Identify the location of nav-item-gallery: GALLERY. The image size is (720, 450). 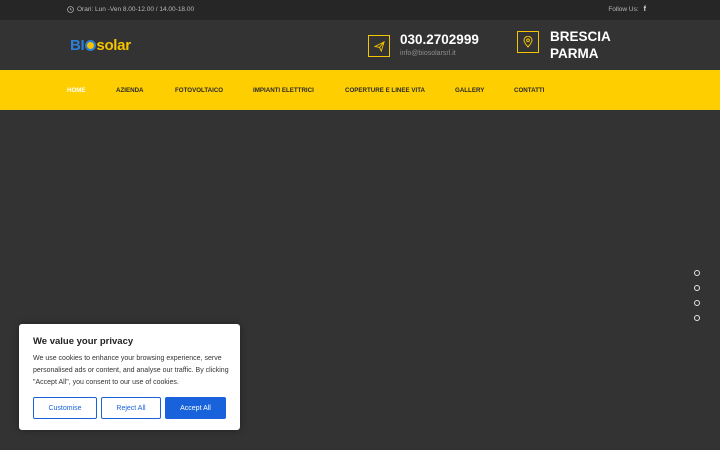
(469, 90).